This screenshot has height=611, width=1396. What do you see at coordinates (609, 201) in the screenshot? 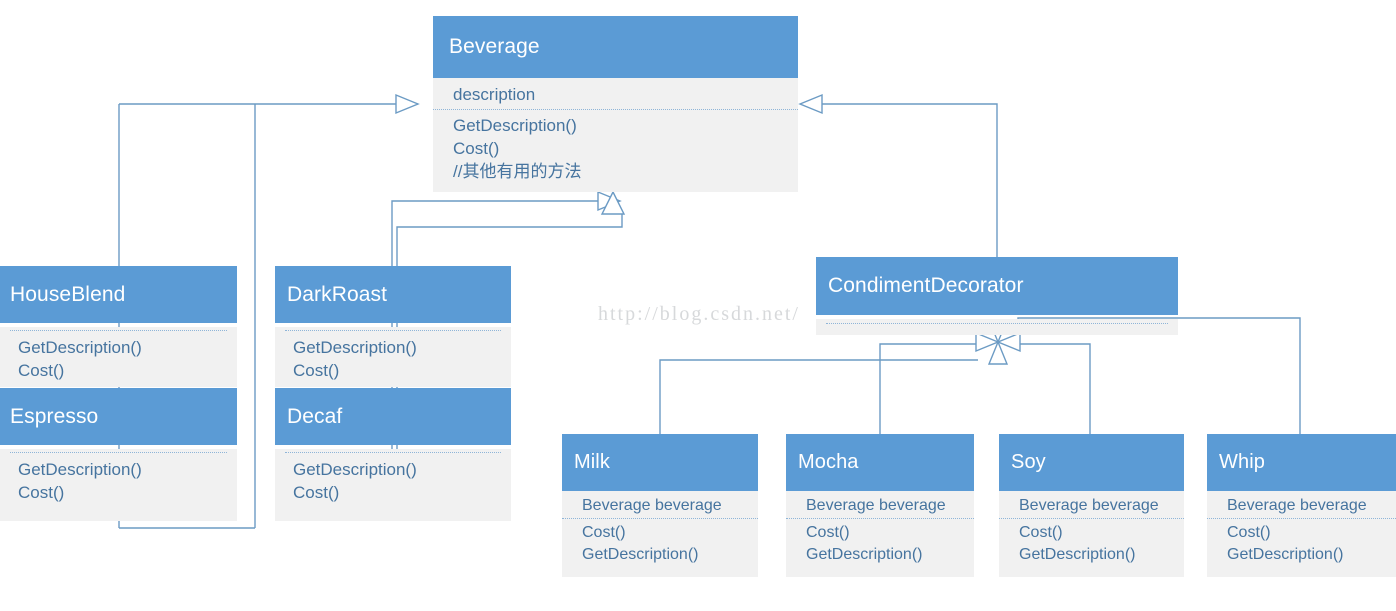
I see `arrowhead-darkroast-to-beverage` at bounding box center [609, 201].